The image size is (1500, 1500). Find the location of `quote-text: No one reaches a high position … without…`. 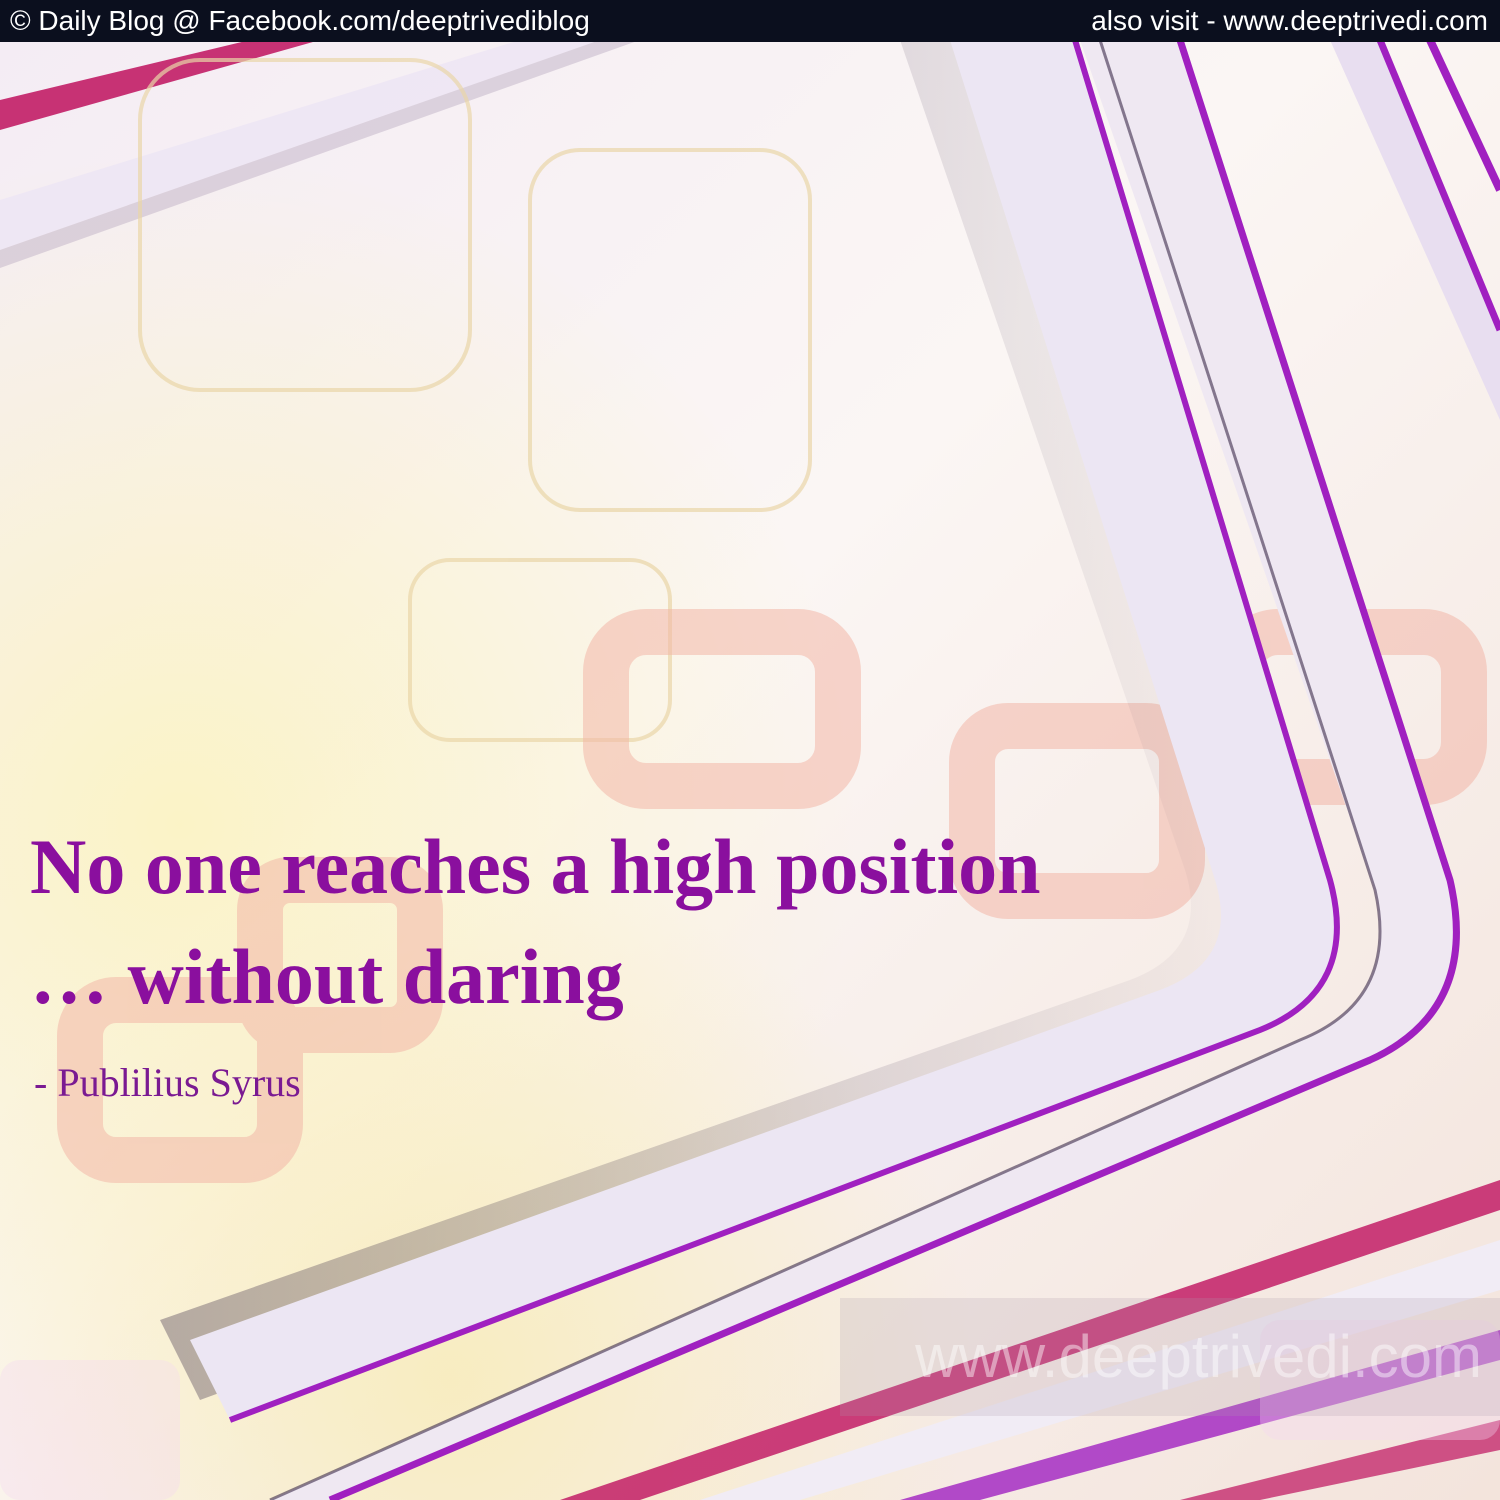

quote-text: No one reaches a high position … without… is located at coordinates (535, 922).